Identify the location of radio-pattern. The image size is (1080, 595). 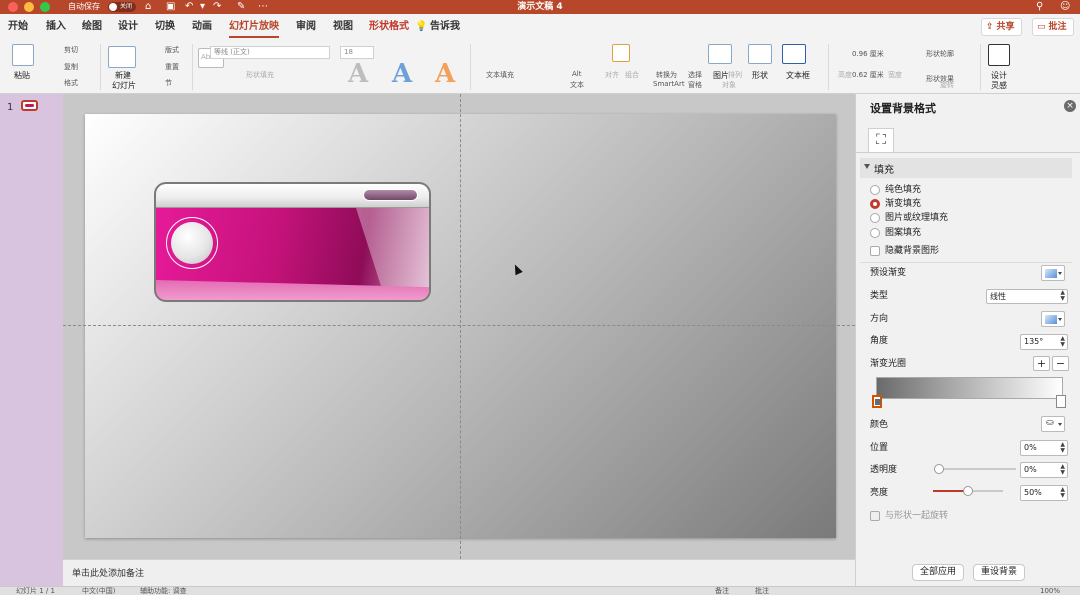
(875, 233).